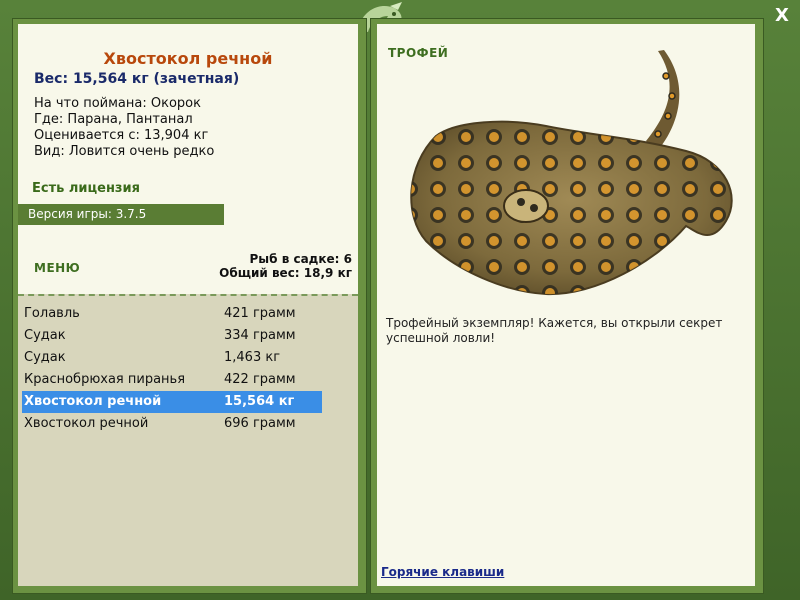 This screenshot has width=800, height=600. Describe the element at coordinates (86, 188) in the screenshot. I see `license-status: Есть лицензия` at that location.